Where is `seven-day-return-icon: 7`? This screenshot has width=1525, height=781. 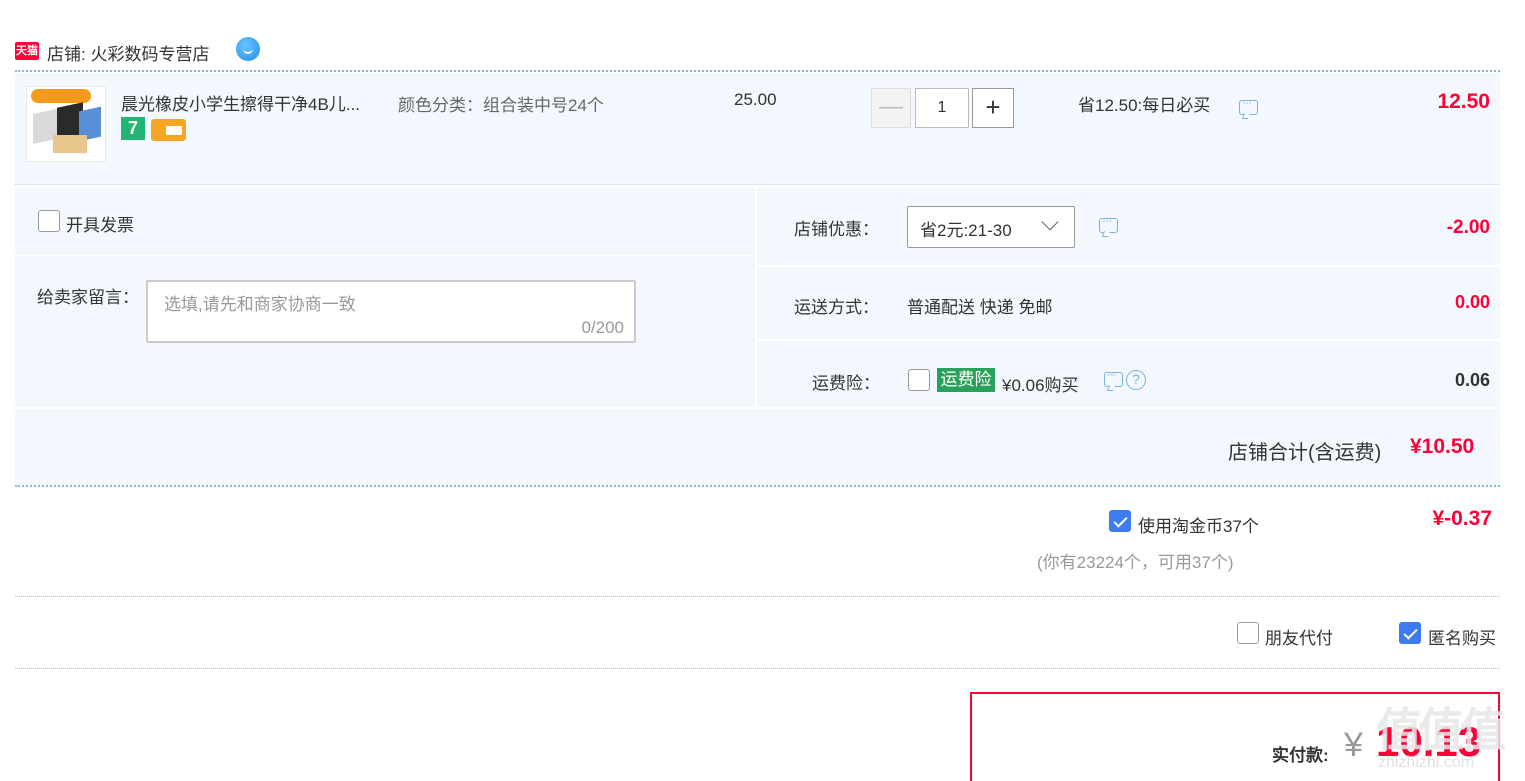
seven-day-return-icon: 7 is located at coordinates (133, 128).